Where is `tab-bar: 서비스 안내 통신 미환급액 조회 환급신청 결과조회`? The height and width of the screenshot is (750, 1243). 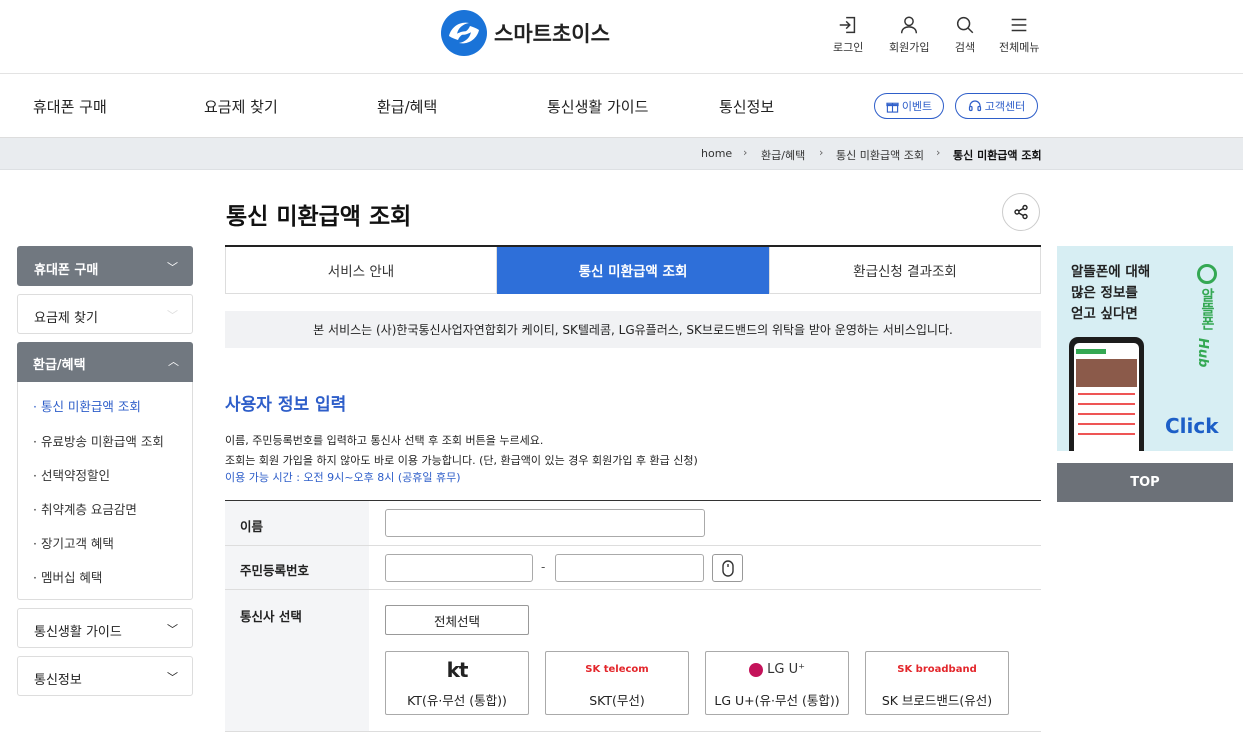 tab-bar: 서비스 안내 통신 미환급액 조회 환급신청 결과조회 is located at coordinates (633, 269).